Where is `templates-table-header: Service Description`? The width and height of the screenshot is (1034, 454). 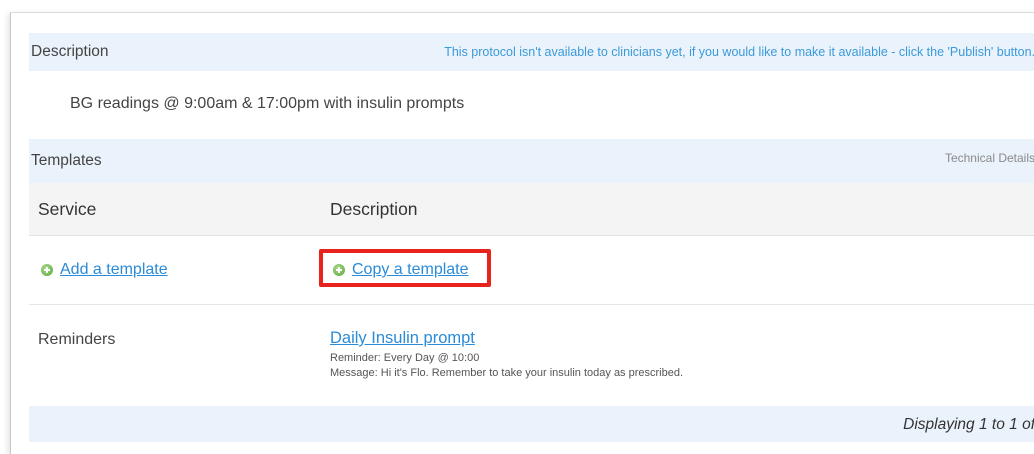 templates-table-header: Service Description is located at coordinates (531, 209).